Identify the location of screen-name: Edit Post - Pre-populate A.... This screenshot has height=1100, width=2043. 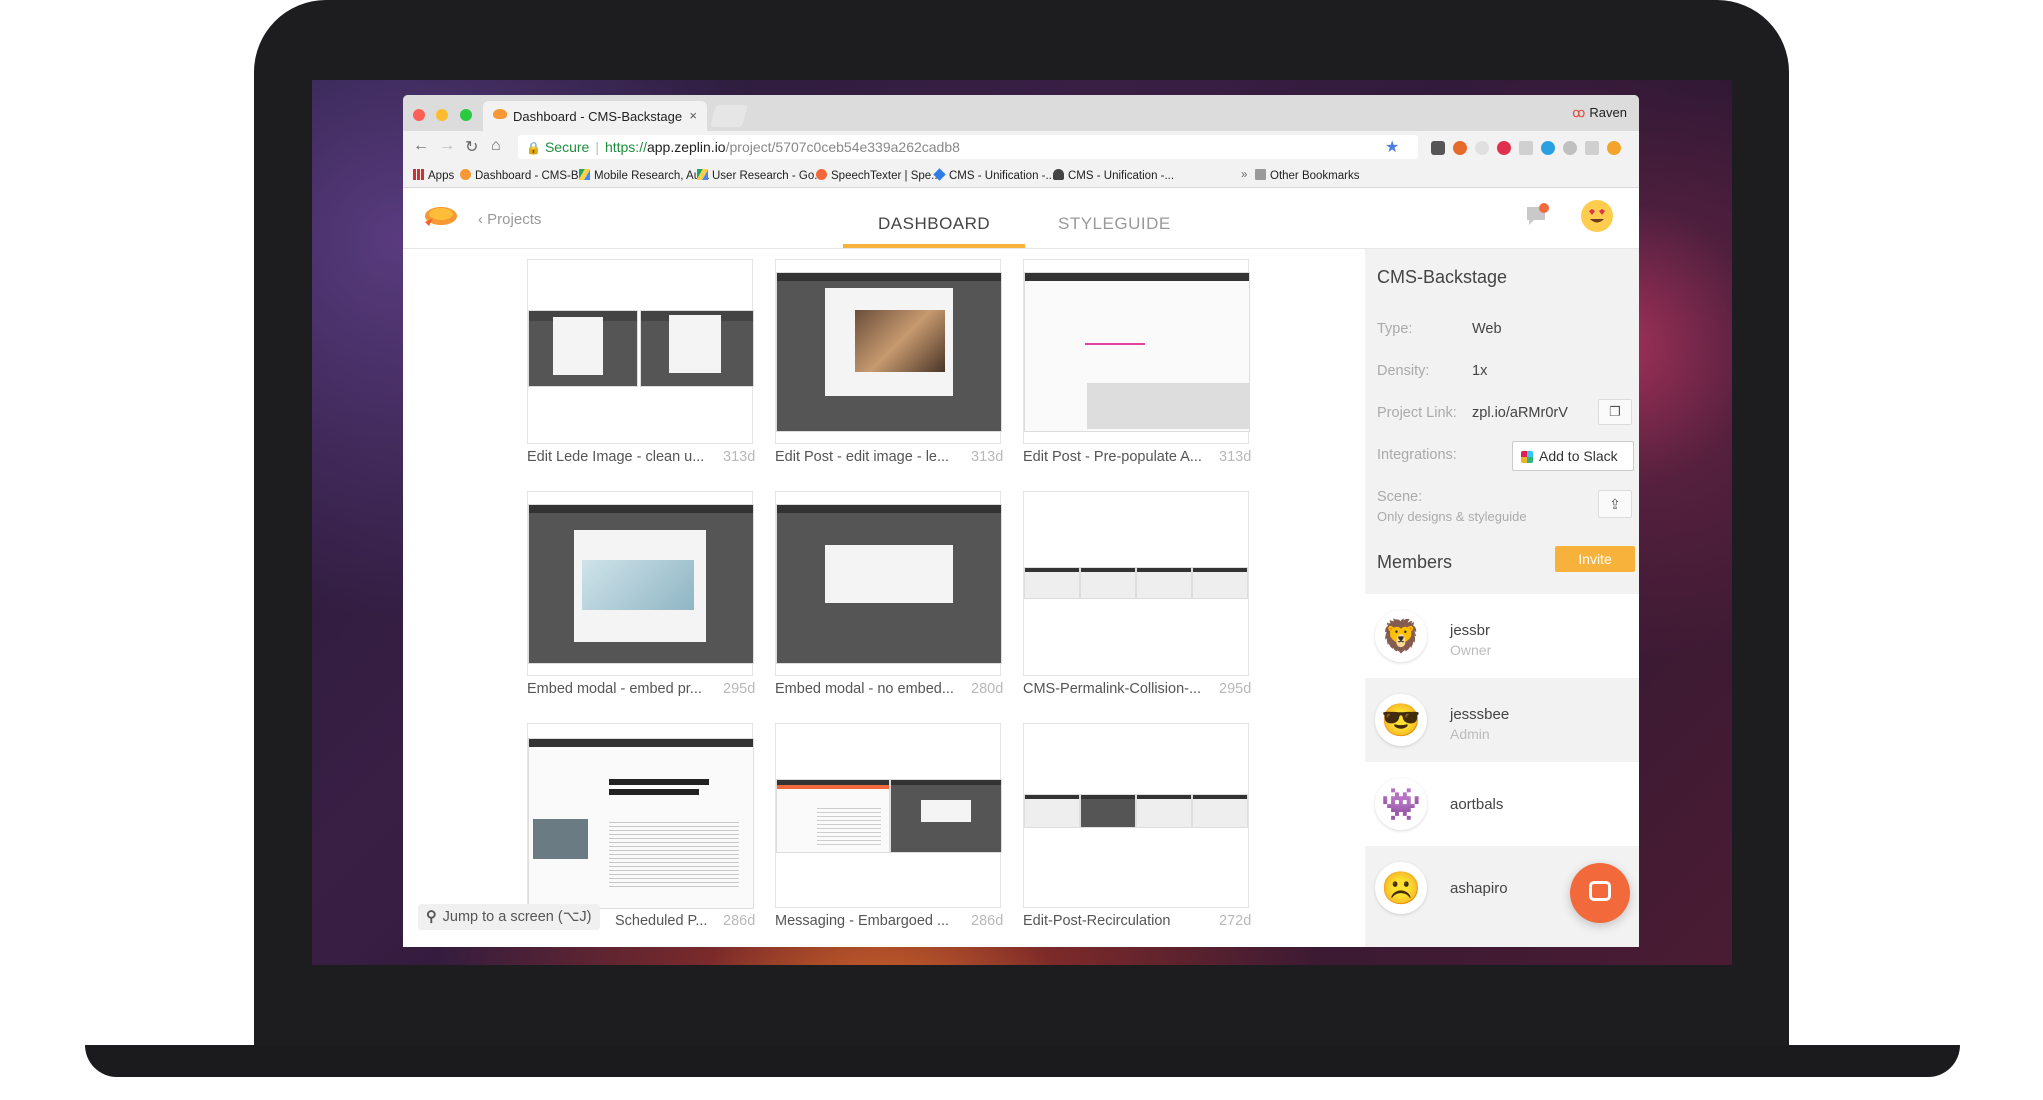
(1112, 457).